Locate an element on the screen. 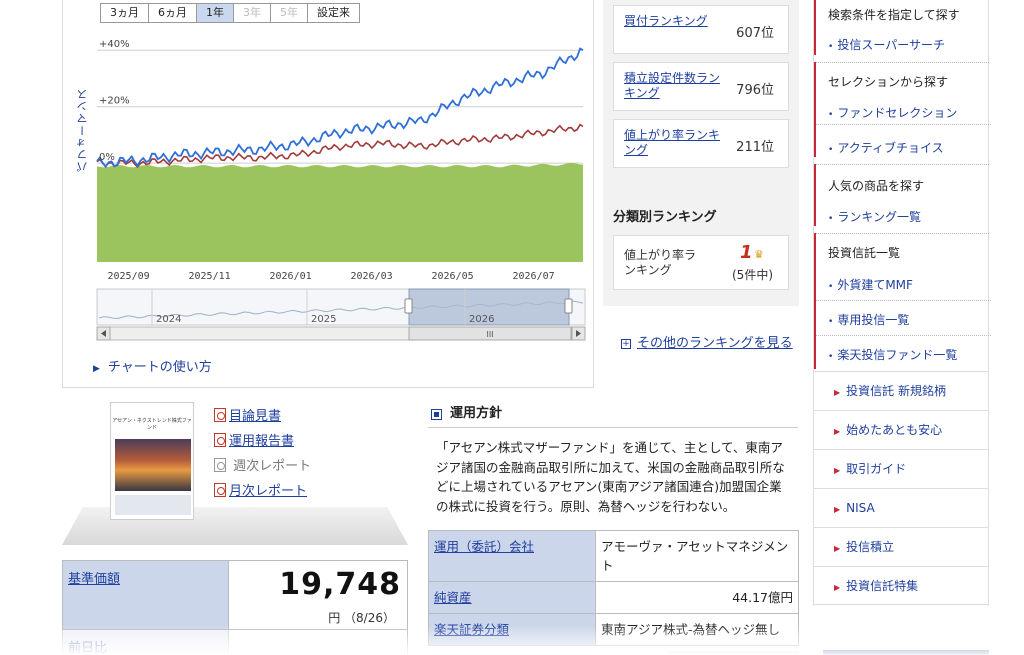 This screenshot has width=1024, height=655. sidebar-link-label: 投資信託特集 is located at coordinates (882, 586).